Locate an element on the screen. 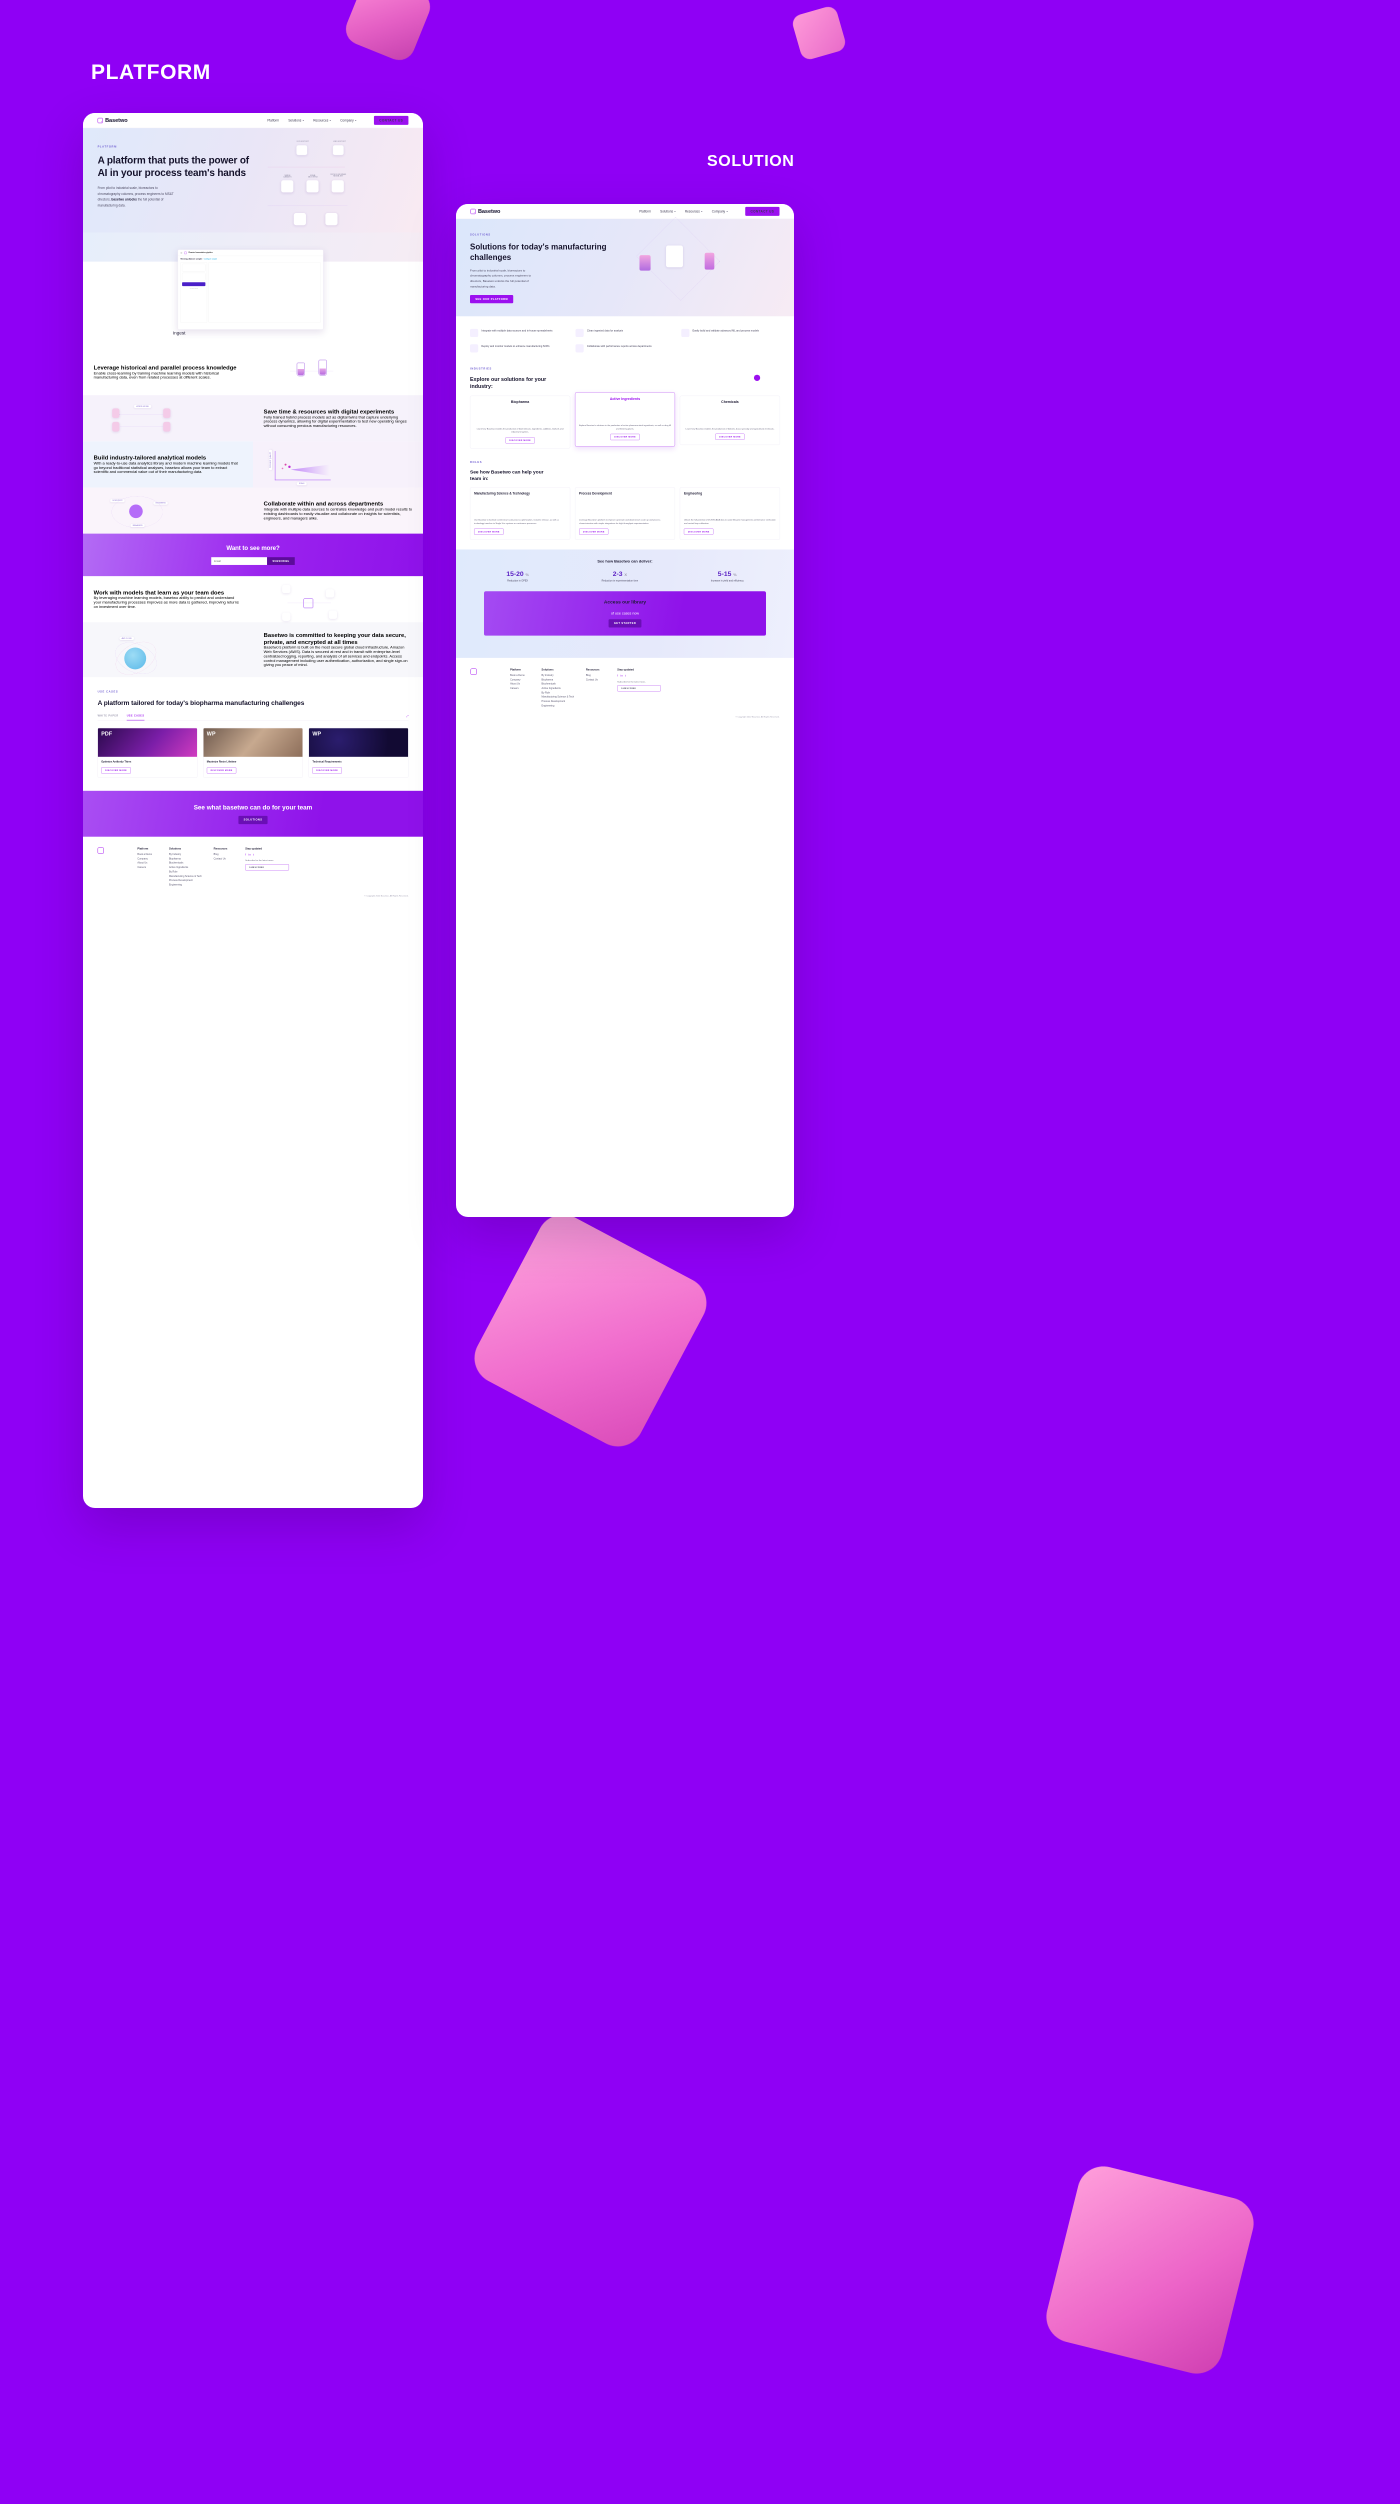 The height and width of the screenshot is (2504, 1400). feature-illustration: SCIENTISTS ENGINEERS MANAGERS is located at coordinates (168, 510).